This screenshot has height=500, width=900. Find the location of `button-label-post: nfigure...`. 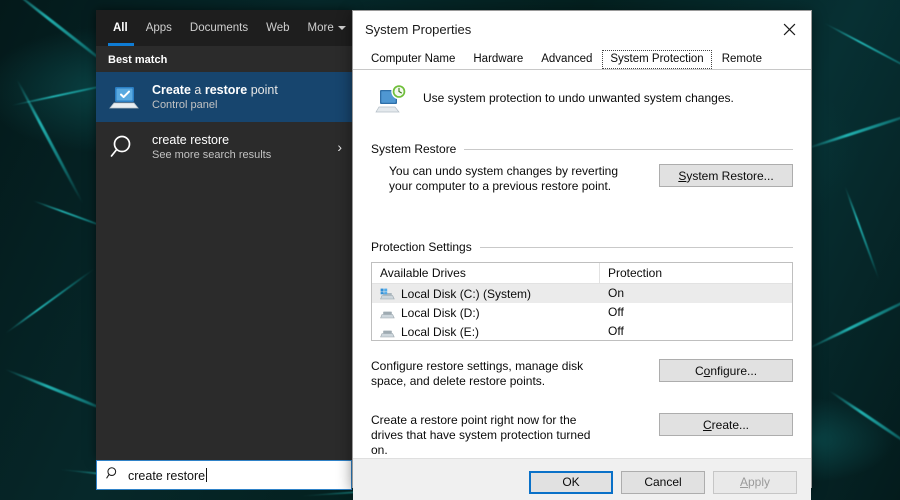

button-label-post: nfigure... is located at coordinates (734, 370).